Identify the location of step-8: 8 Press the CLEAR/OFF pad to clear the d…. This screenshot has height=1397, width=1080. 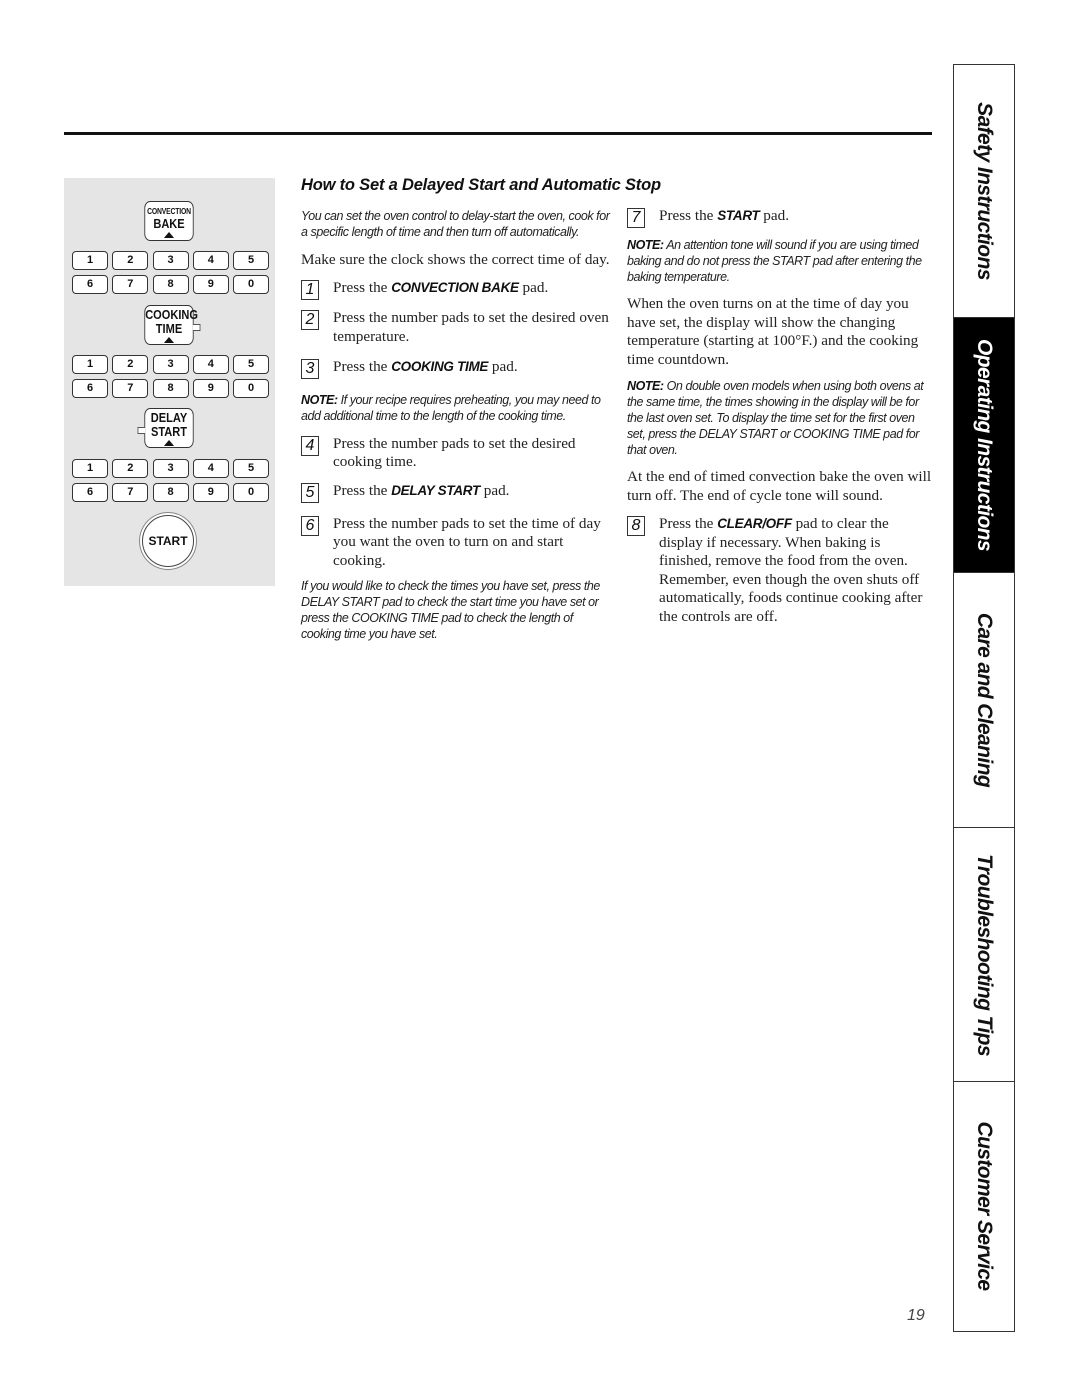
(779, 570).